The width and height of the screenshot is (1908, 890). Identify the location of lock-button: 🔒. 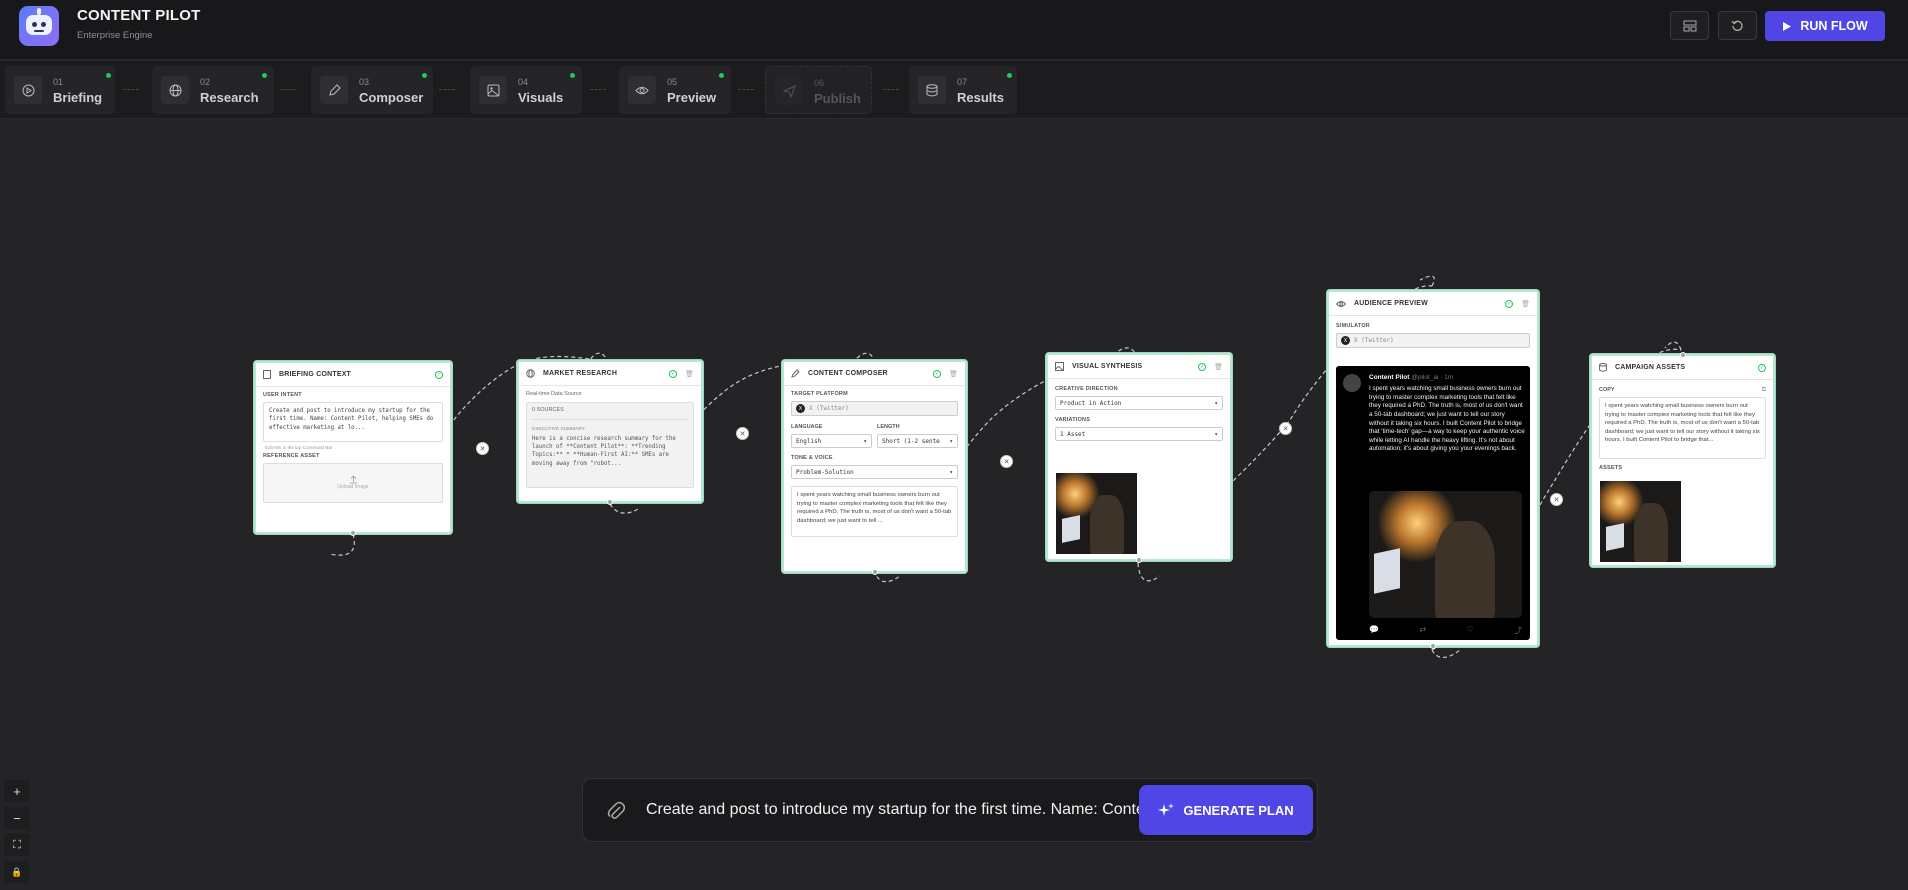
(17, 872).